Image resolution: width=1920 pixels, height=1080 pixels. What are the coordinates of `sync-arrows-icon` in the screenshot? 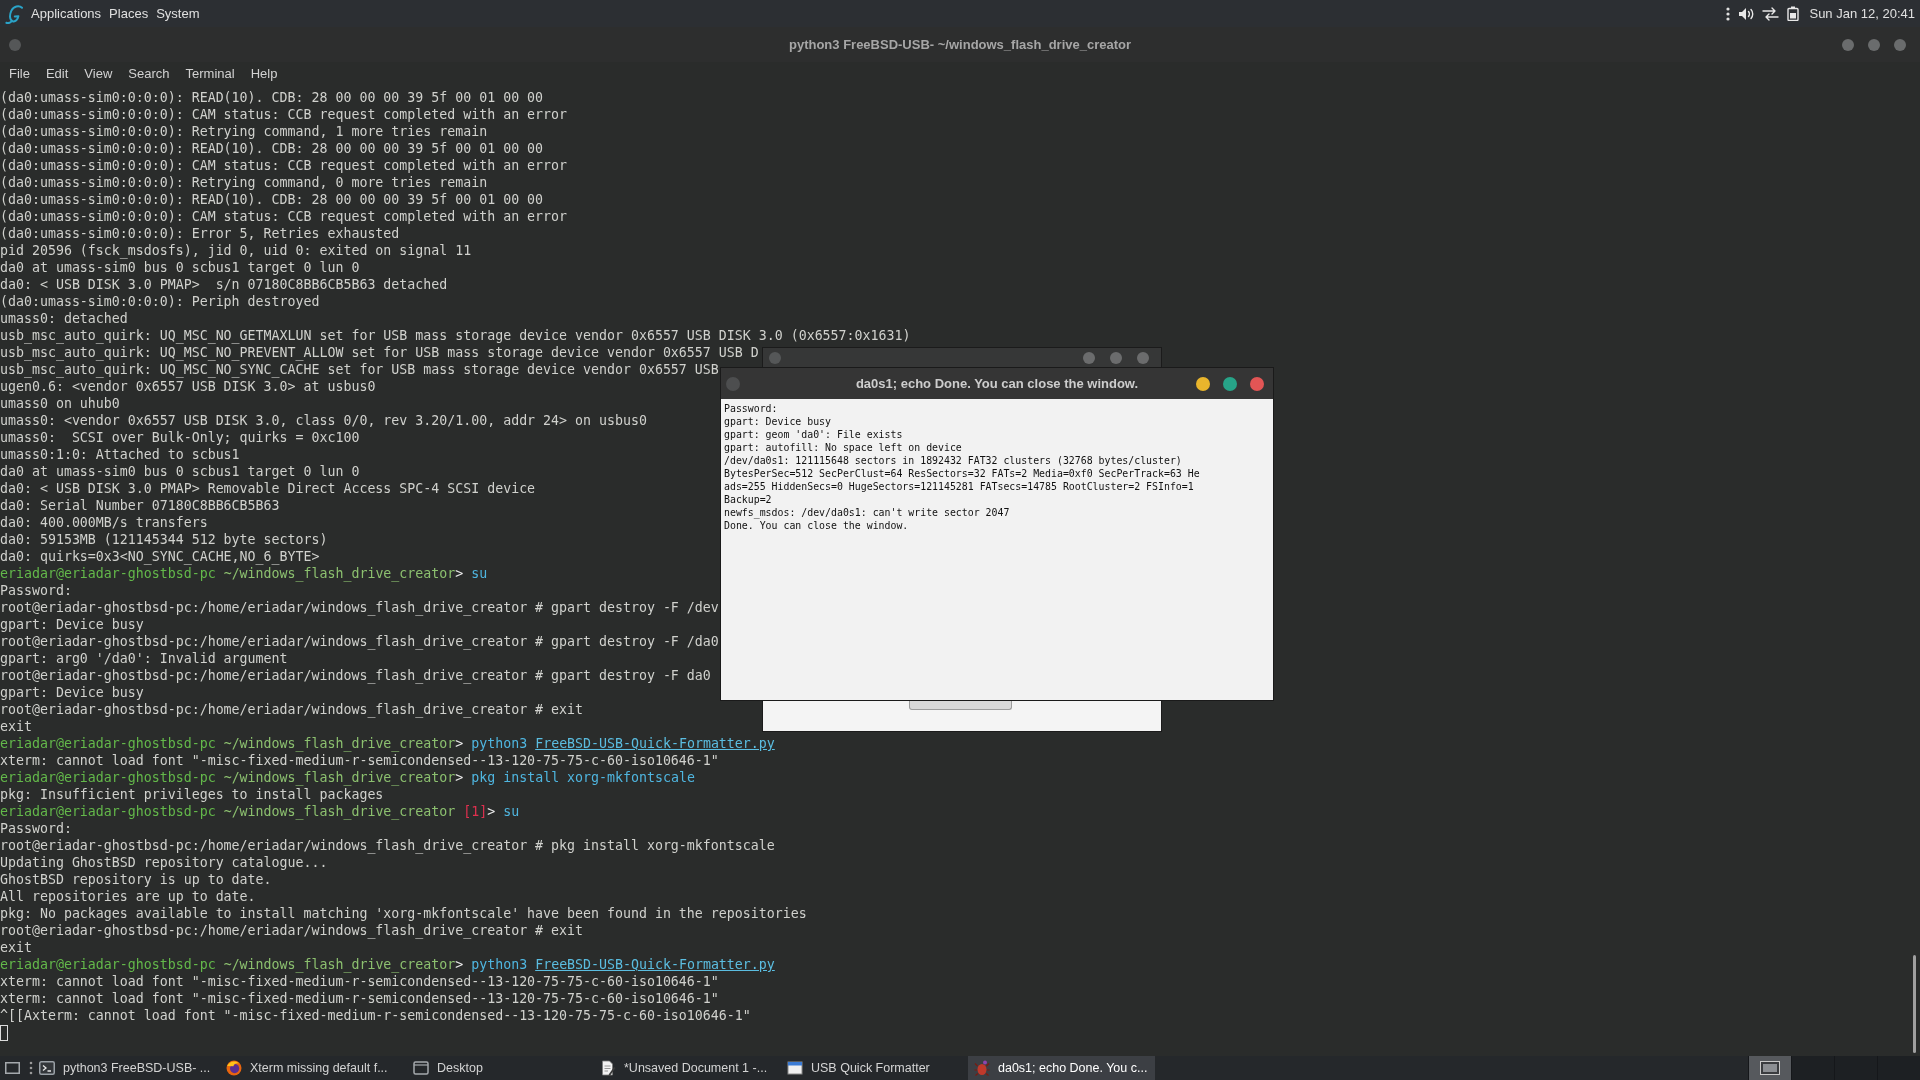 It's located at (1771, 13).